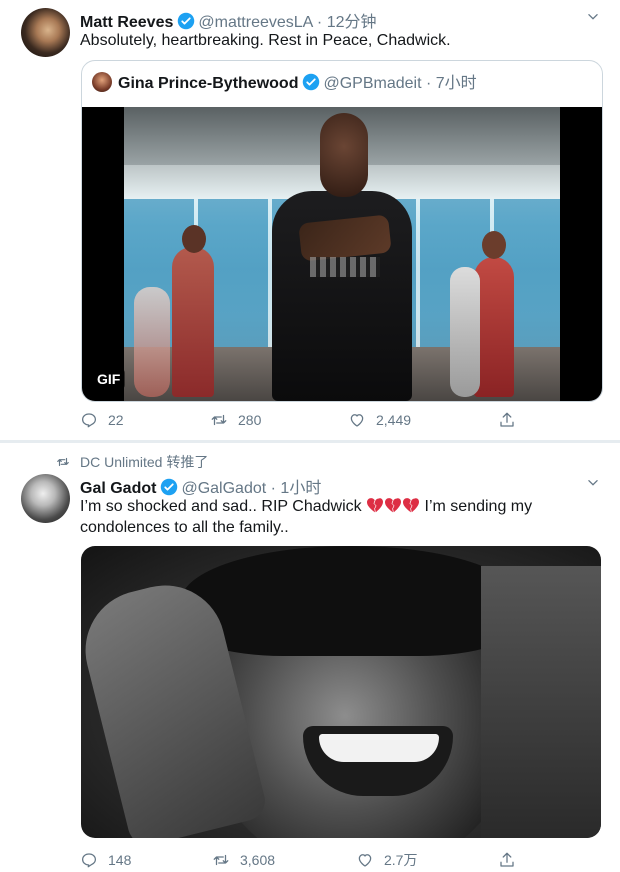 The image size is (620, 872). Describe the element at coordinates (305, 860) in the screenshot. I see `tweet-actions: 148 3,608 2.7万` at that location.